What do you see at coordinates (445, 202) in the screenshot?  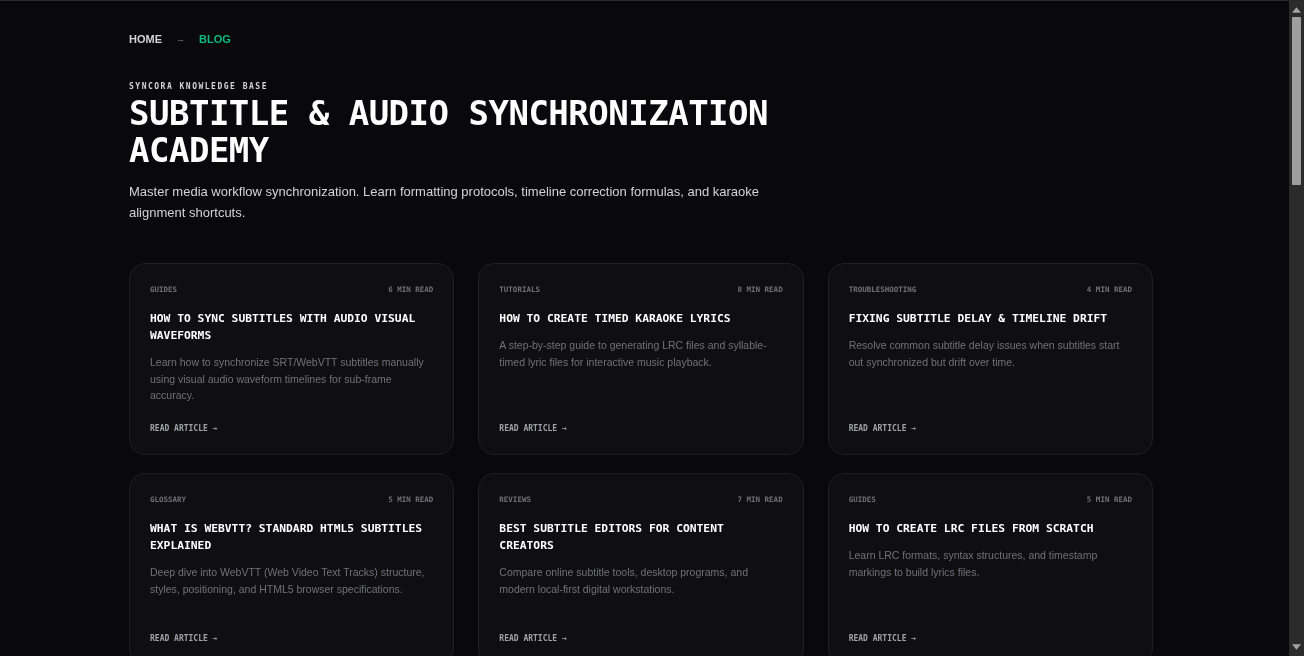 I see `intro-text: Master media workflow synchronization. Learn formatting protocols, timeline correction formulas, and karaoke alignment shortcuts.` at bounding box center [445, 202].